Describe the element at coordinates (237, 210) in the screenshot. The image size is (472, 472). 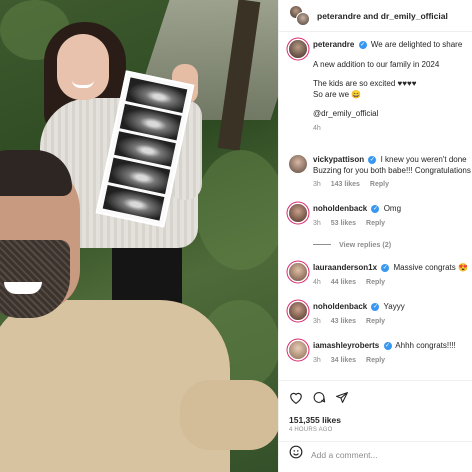
I see `photo-foliage` at that location.